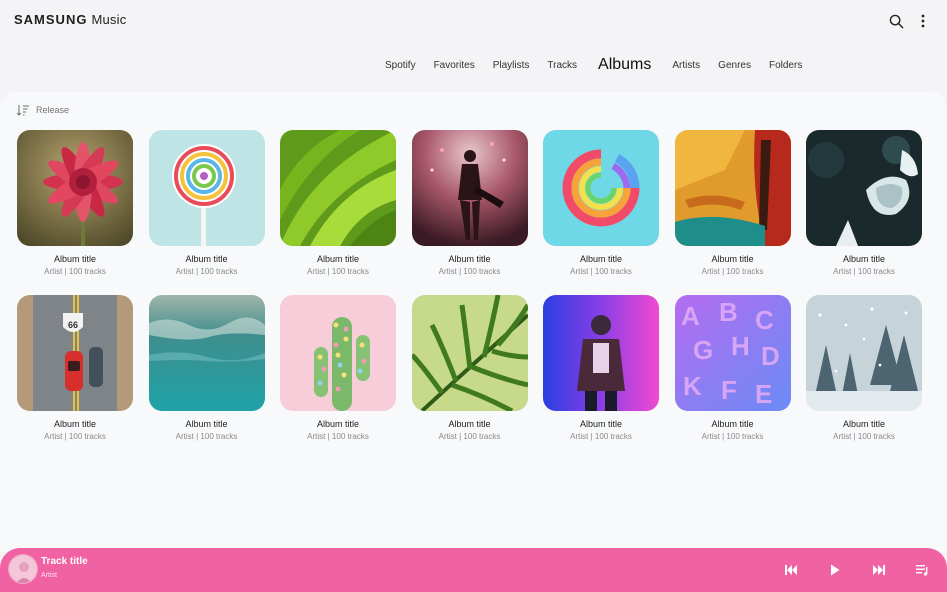  I want to click on tab-folders: Folders, so click(785, 65).